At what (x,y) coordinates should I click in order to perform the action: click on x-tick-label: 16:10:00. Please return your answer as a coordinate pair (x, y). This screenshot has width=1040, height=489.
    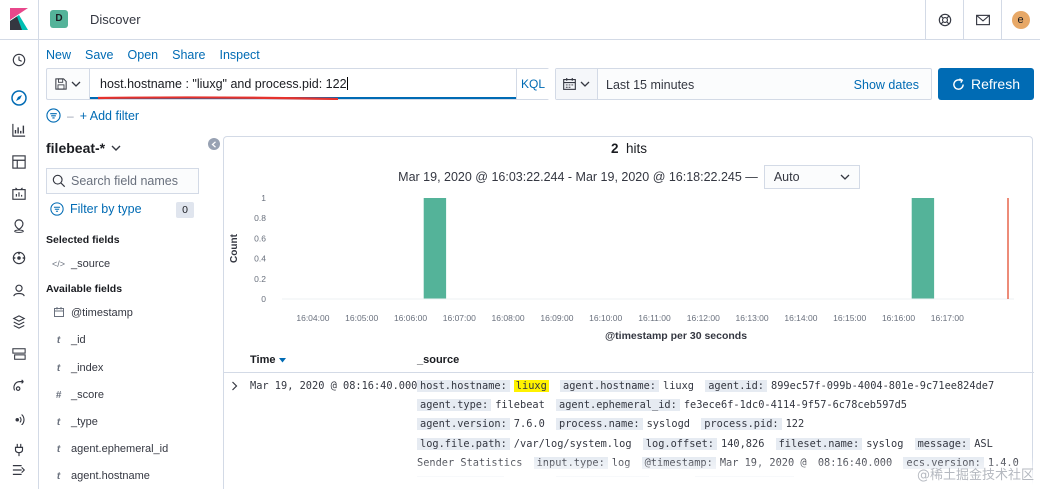
    Looking at the image, I should click on (605, 318).